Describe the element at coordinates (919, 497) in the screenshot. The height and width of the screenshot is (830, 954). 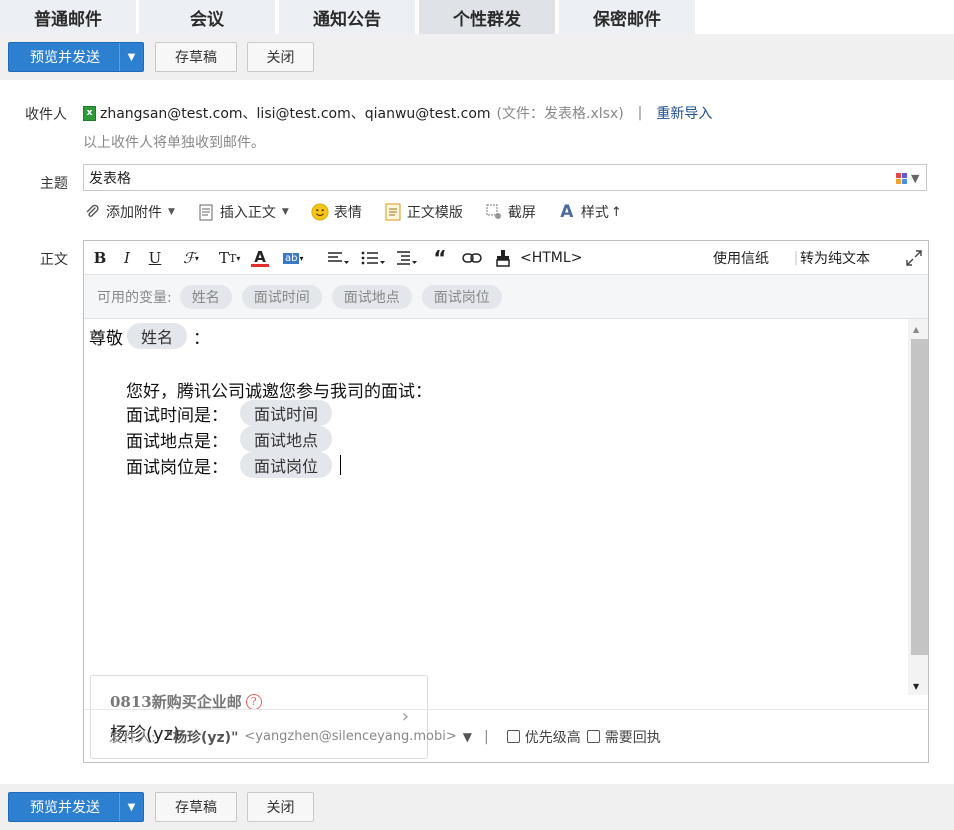
I see `scrollbar-thumb` at that location.